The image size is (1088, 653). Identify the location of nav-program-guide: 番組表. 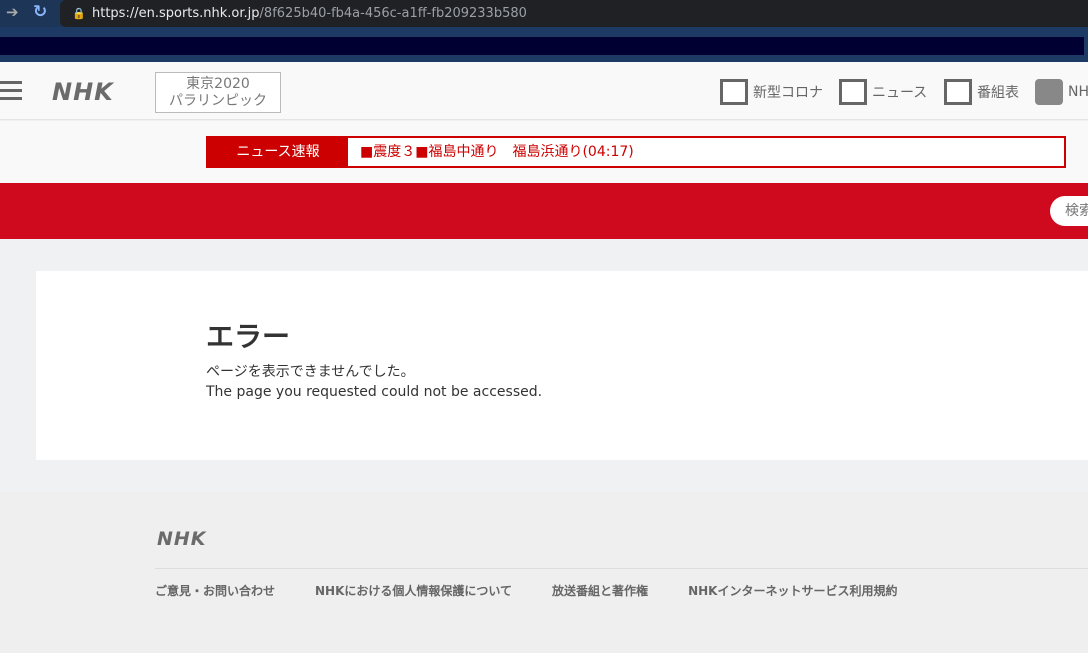
(981, 92).